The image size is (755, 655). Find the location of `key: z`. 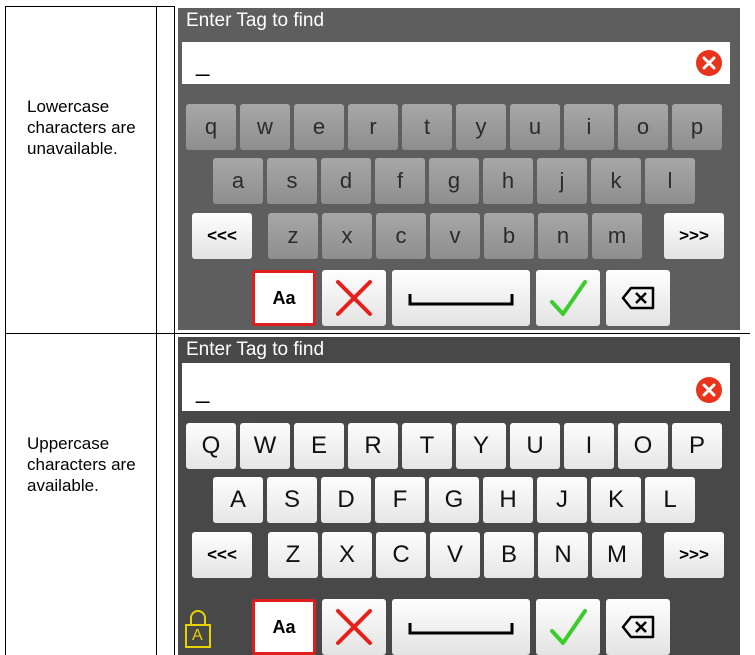

key: z is located at coordinates (293, 236).